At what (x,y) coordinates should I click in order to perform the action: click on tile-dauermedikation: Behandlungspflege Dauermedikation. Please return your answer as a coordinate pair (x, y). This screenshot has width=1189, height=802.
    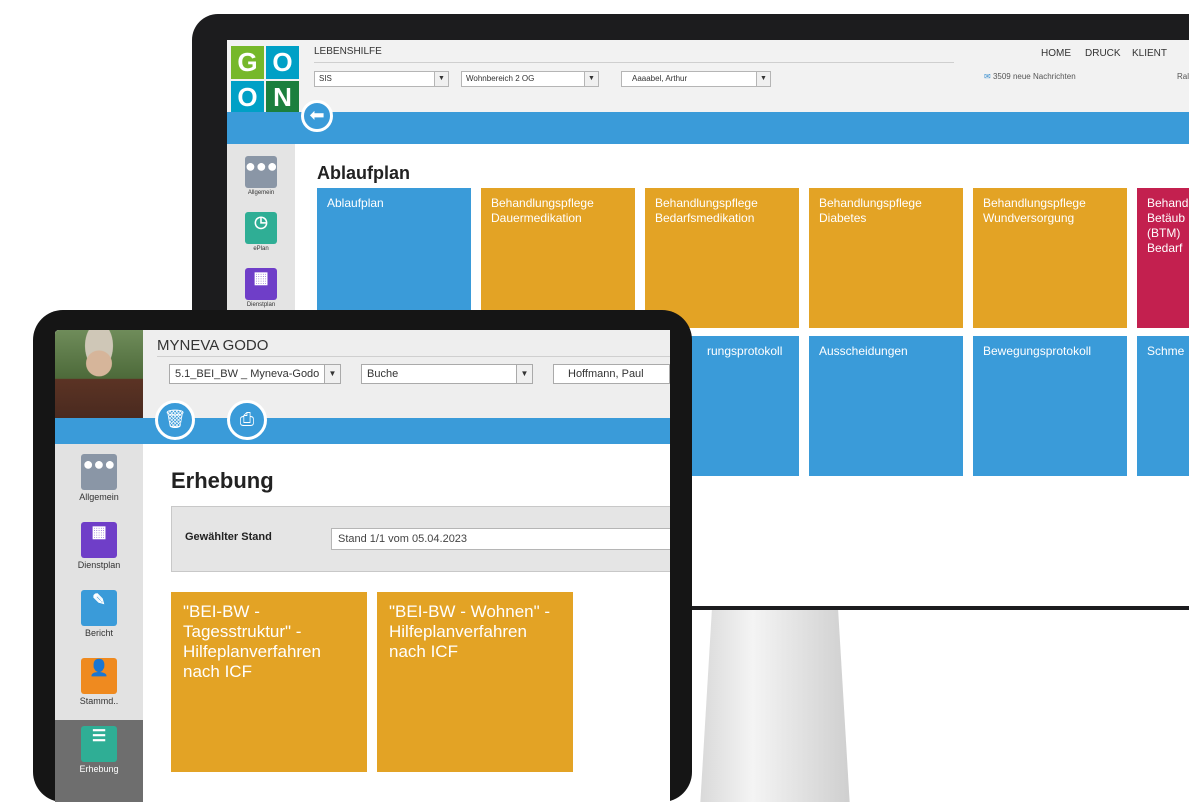
    Looking at the image, I should click on (558, 258).